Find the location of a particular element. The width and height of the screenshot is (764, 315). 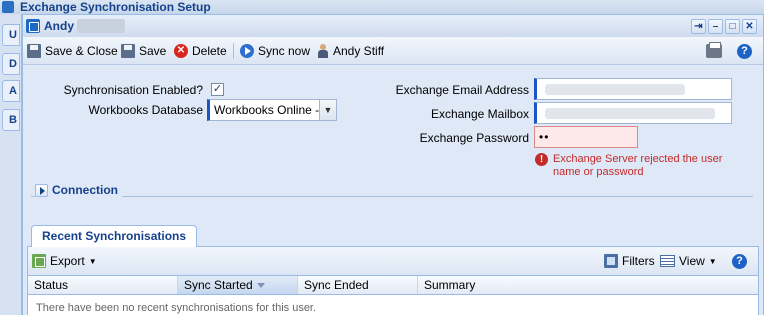

tab-recent-synchronisations: Recent Synchronisations is located at coordinates (114, 236).